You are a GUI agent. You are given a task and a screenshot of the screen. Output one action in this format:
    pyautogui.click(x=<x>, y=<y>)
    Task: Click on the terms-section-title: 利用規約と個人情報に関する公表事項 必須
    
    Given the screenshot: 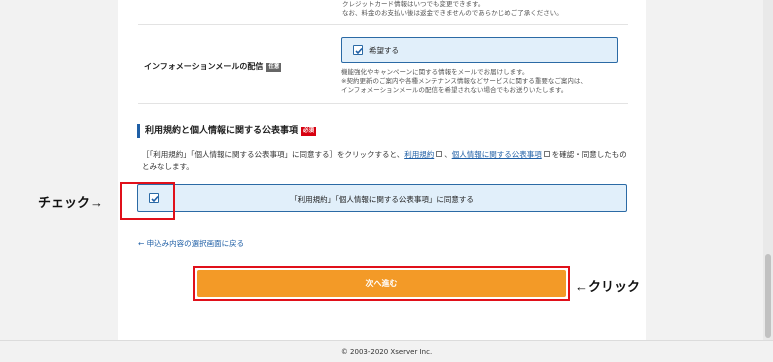 What is the action you would take?
    pyautogui.click(x=227, y=131)
    